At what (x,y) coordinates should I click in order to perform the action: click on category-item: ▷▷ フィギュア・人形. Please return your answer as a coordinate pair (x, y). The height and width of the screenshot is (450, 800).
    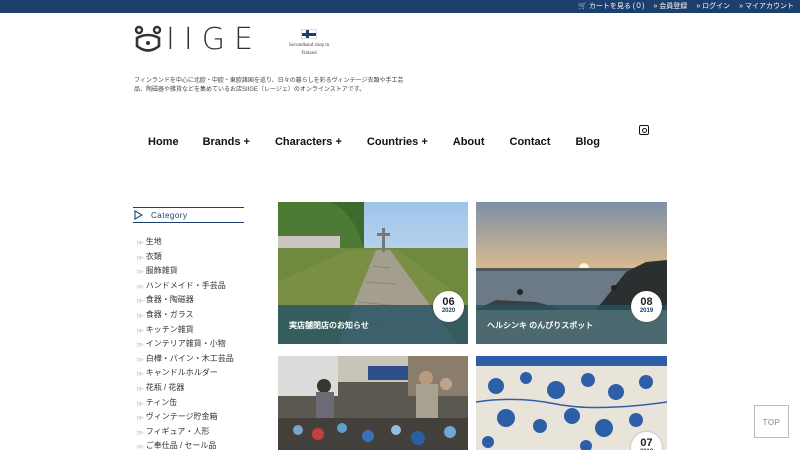
    Looking at the image, I should click on (185, 432).